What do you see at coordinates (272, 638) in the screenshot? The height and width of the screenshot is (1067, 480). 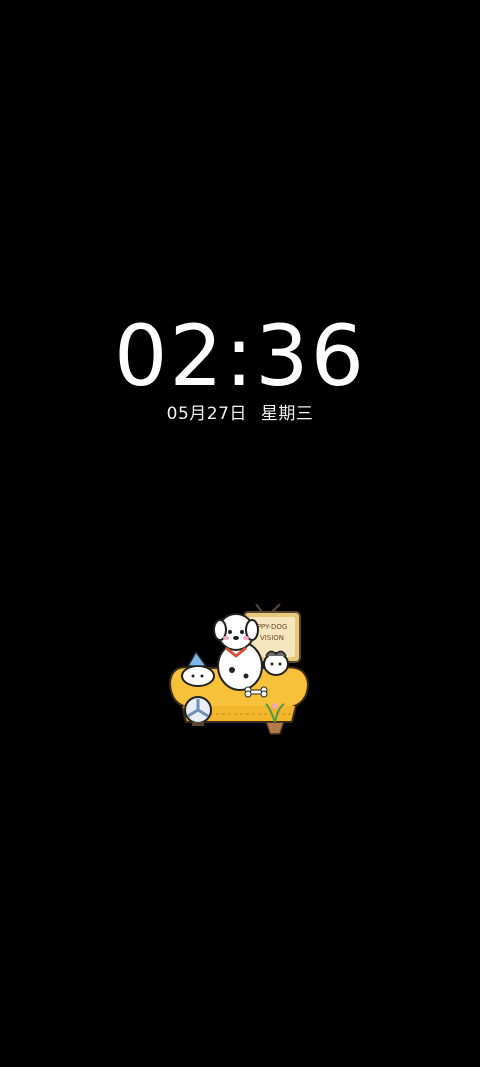 I see `svg-text: VISION` at bounding box center [272, 638].